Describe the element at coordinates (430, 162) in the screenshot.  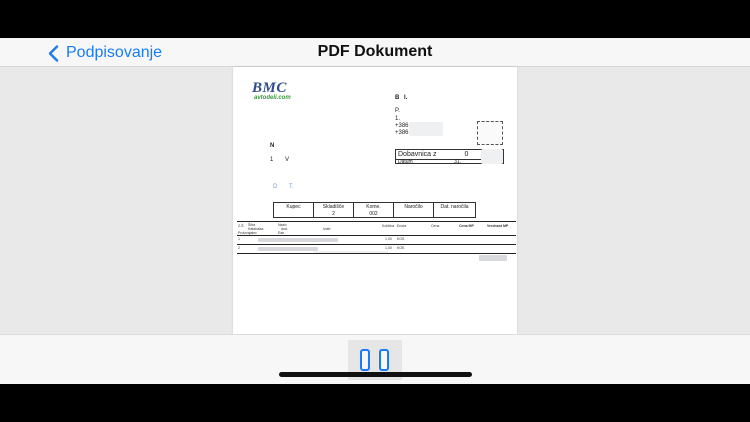
I see `delivery-date: Datum 31.` at that location.